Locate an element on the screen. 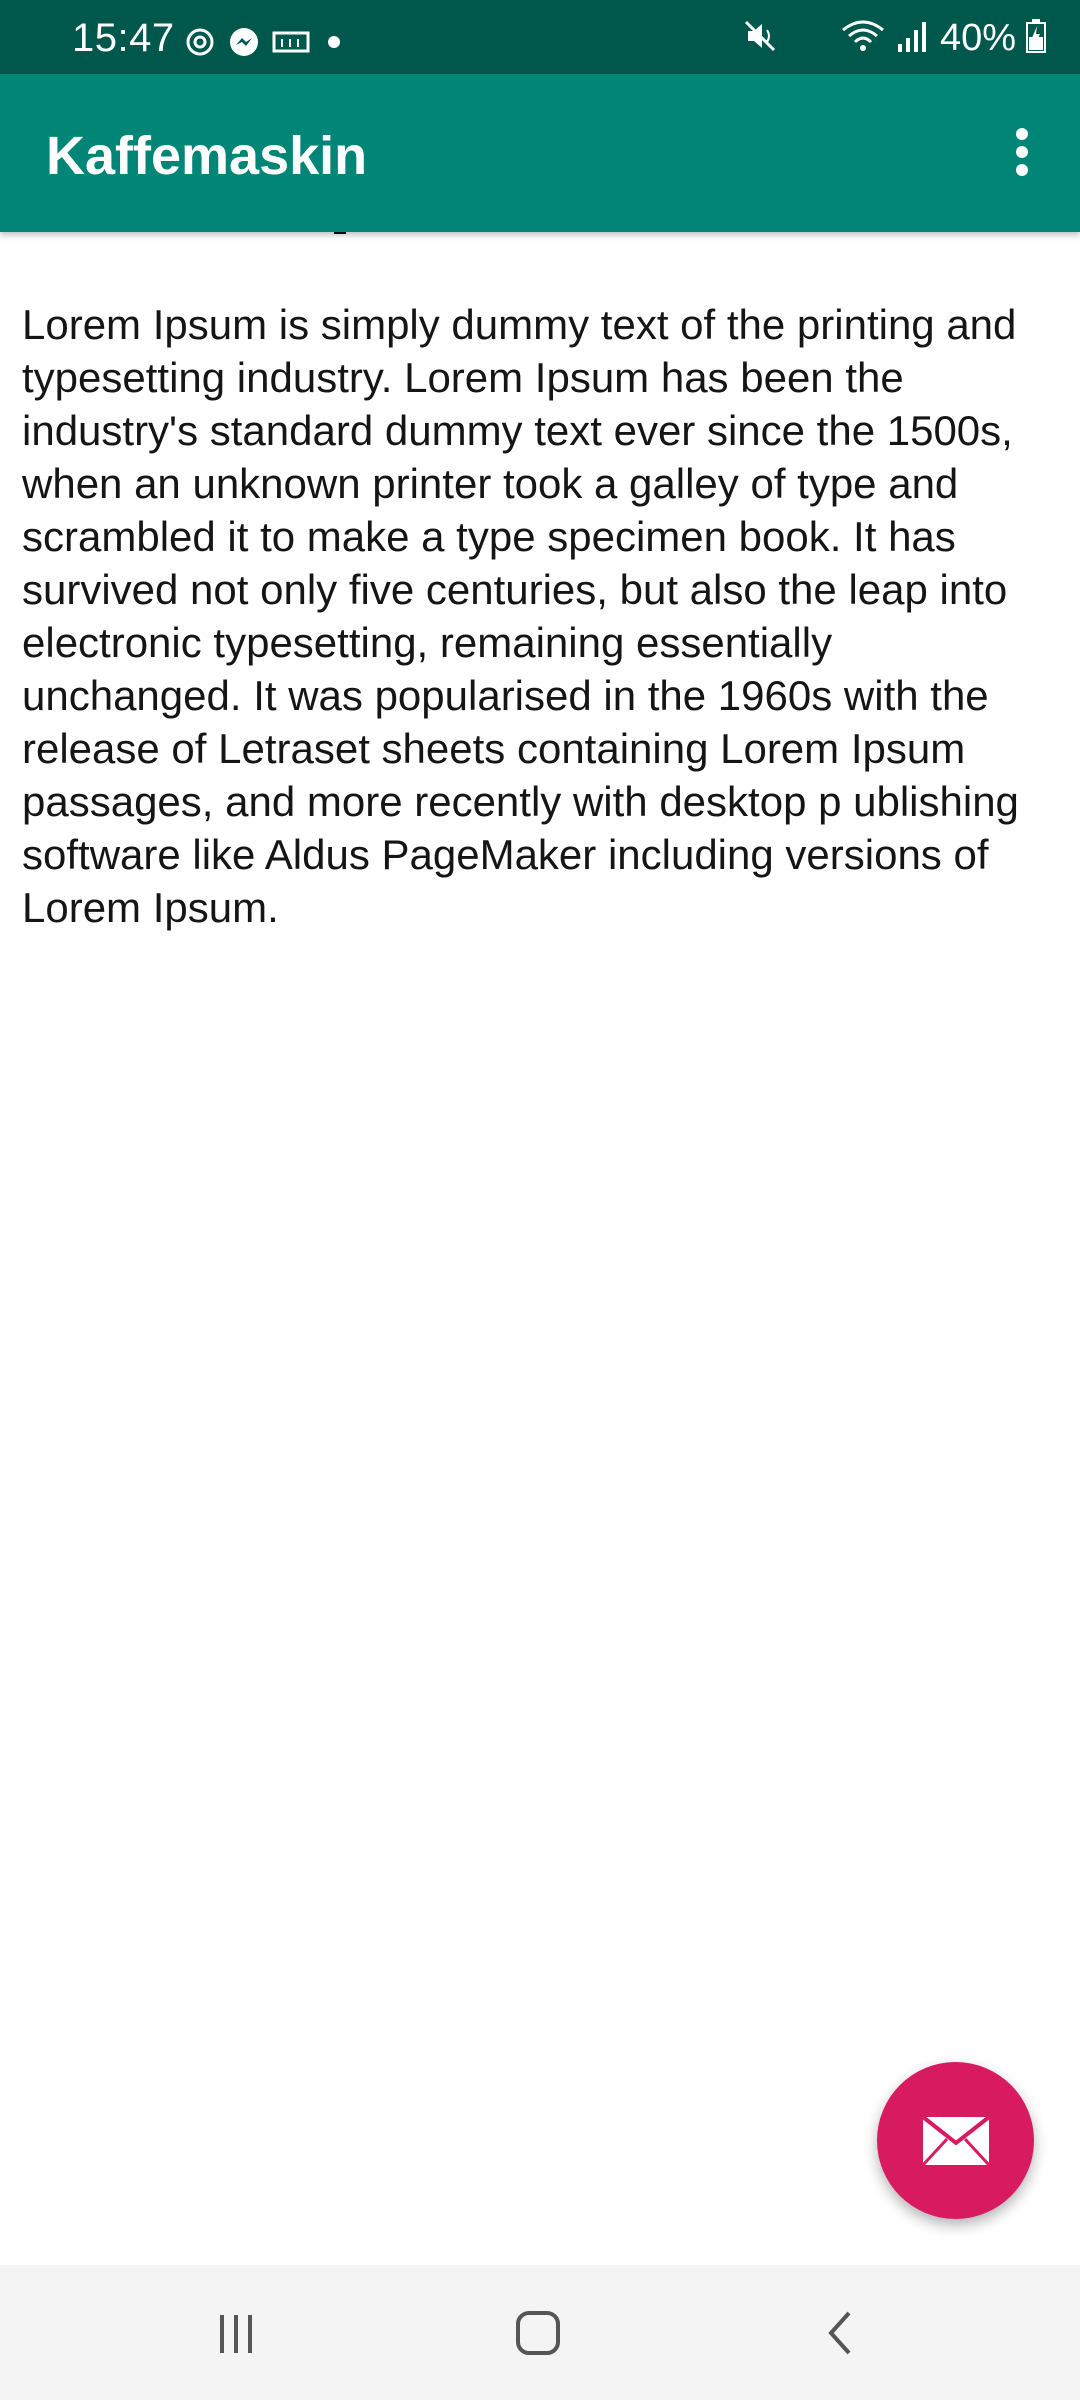  home-button is located at coordinates (538, 2332).